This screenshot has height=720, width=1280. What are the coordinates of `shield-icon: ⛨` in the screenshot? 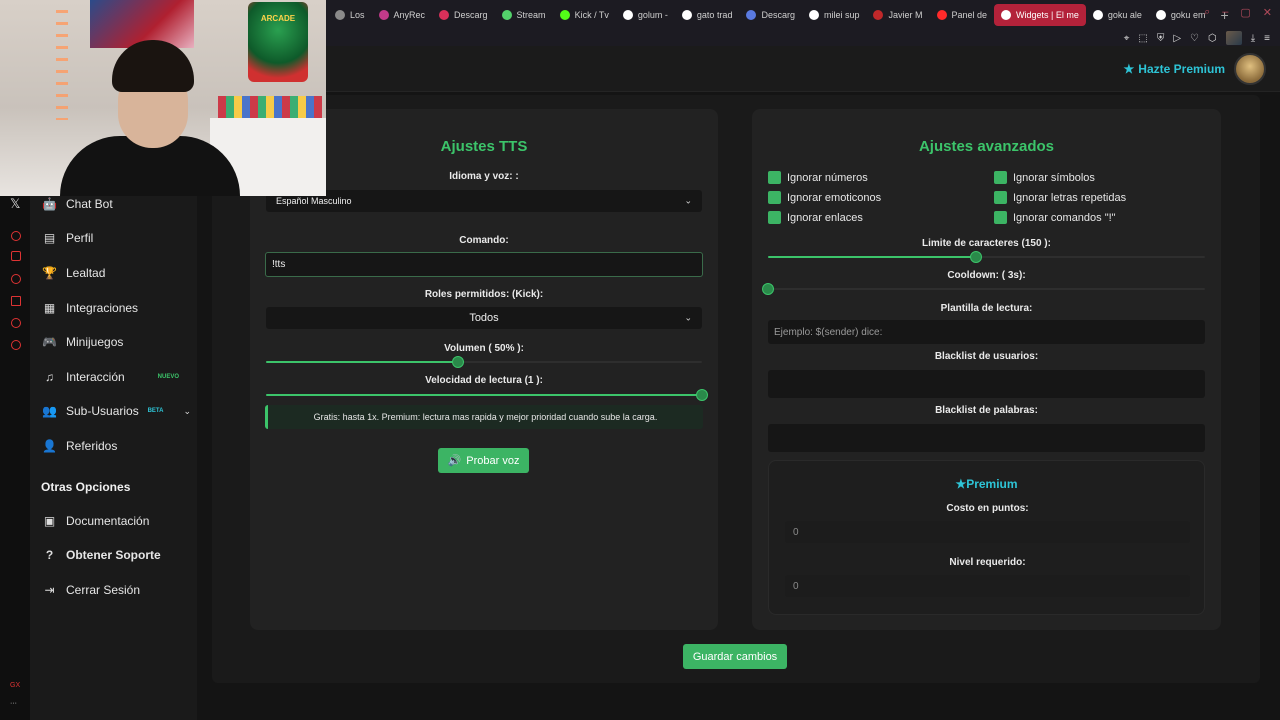 It's located at (1161, 38).